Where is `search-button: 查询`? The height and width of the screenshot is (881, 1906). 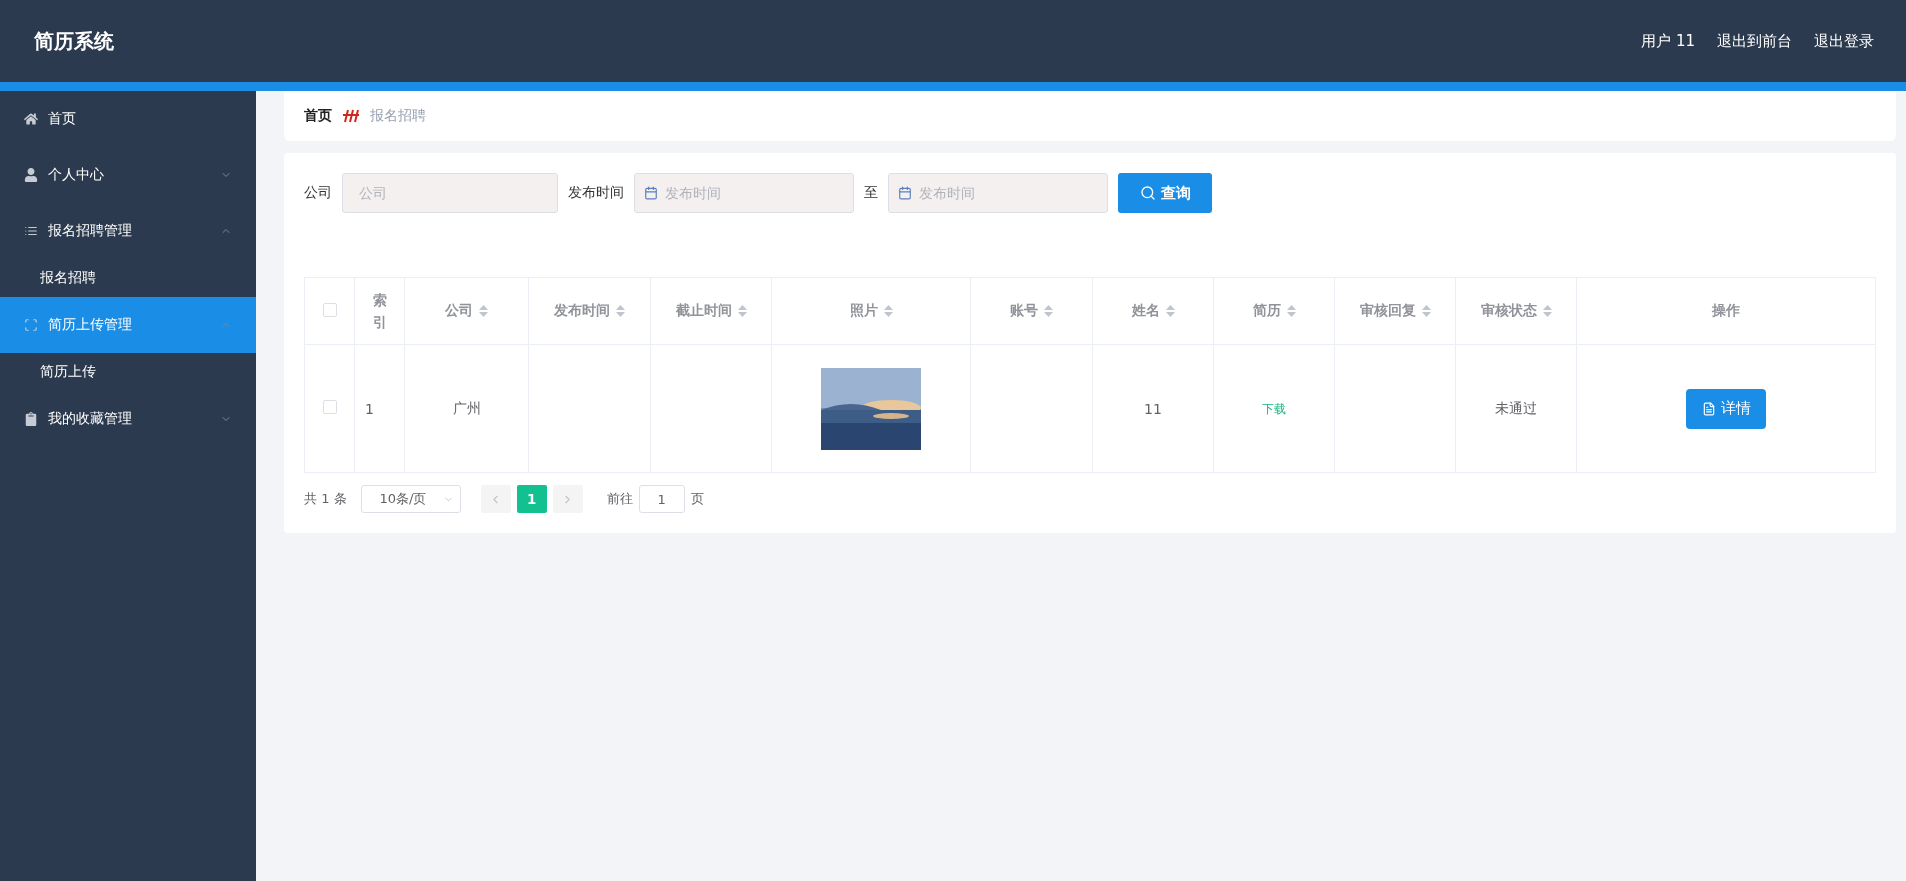
search-button: 查询 is located at coordinates (1165, 193).